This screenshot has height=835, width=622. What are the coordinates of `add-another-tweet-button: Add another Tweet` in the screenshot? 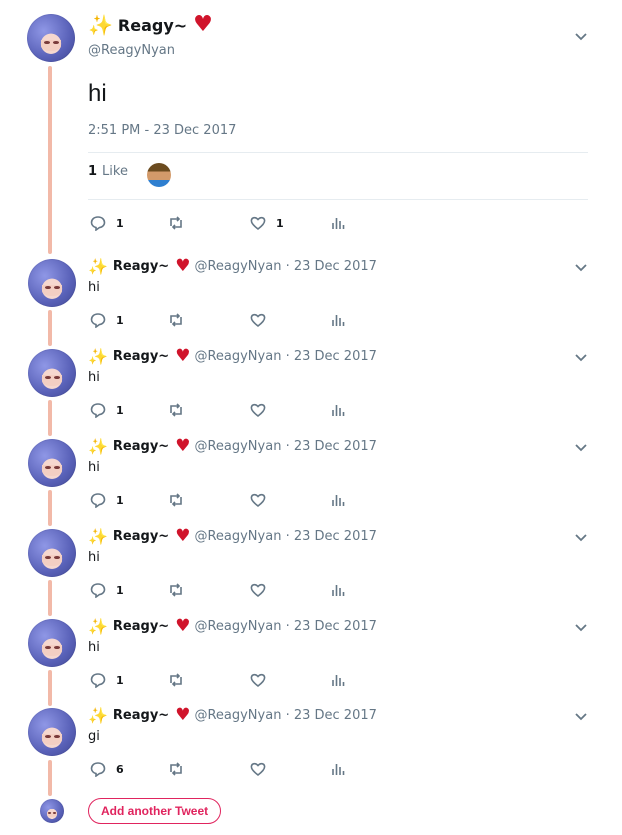 It's located at (155, 811).